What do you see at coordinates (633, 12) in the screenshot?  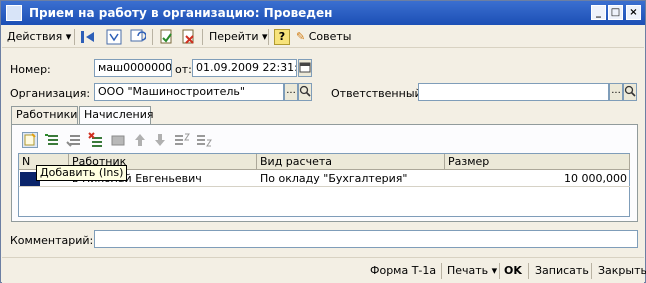 I see `close-window-button: ×` at bounding box center [633, 12].